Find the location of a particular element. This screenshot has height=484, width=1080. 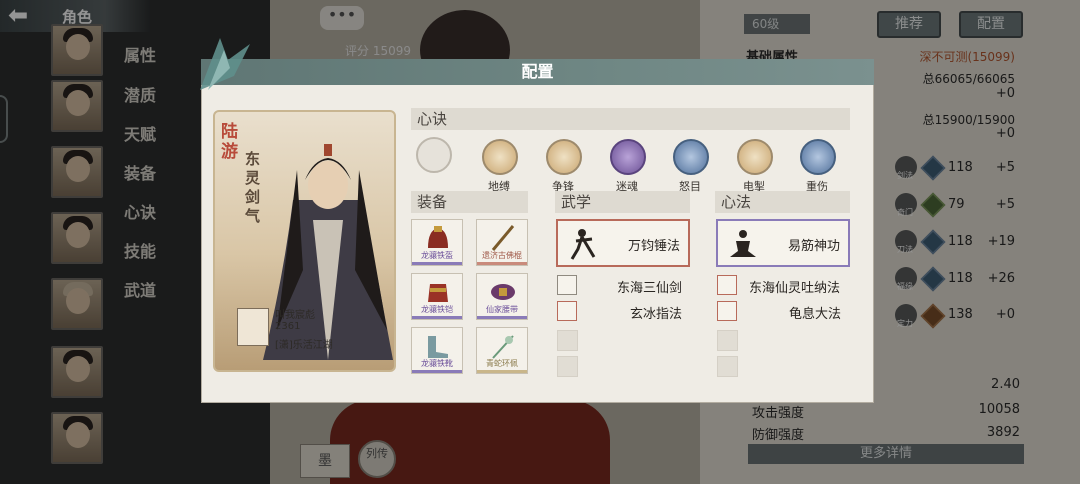

equipment-header: 装备 is located at coordinates (469, 202).